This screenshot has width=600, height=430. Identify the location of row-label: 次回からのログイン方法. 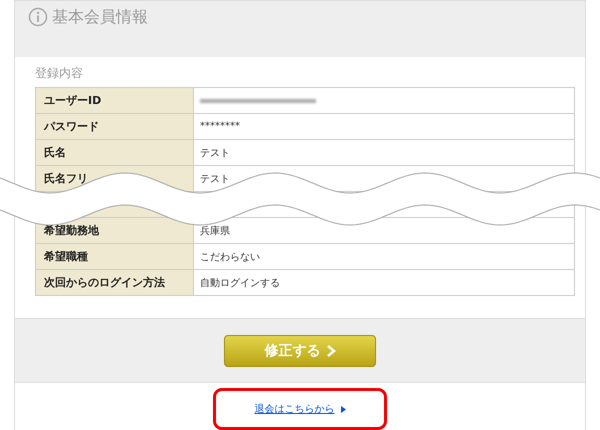
(104, 282).